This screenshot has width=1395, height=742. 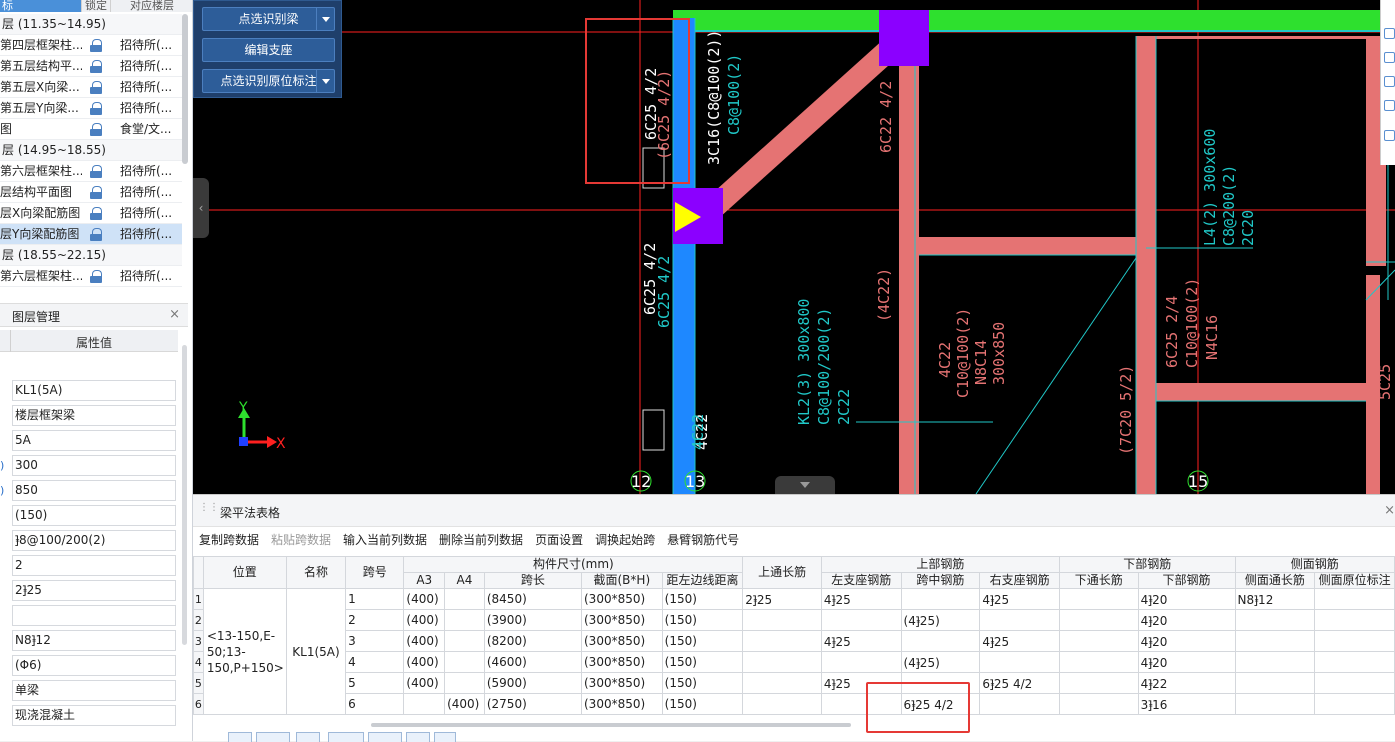 I want to click on property-value-field: 楼层框架梁, so click(x=94, y=415).